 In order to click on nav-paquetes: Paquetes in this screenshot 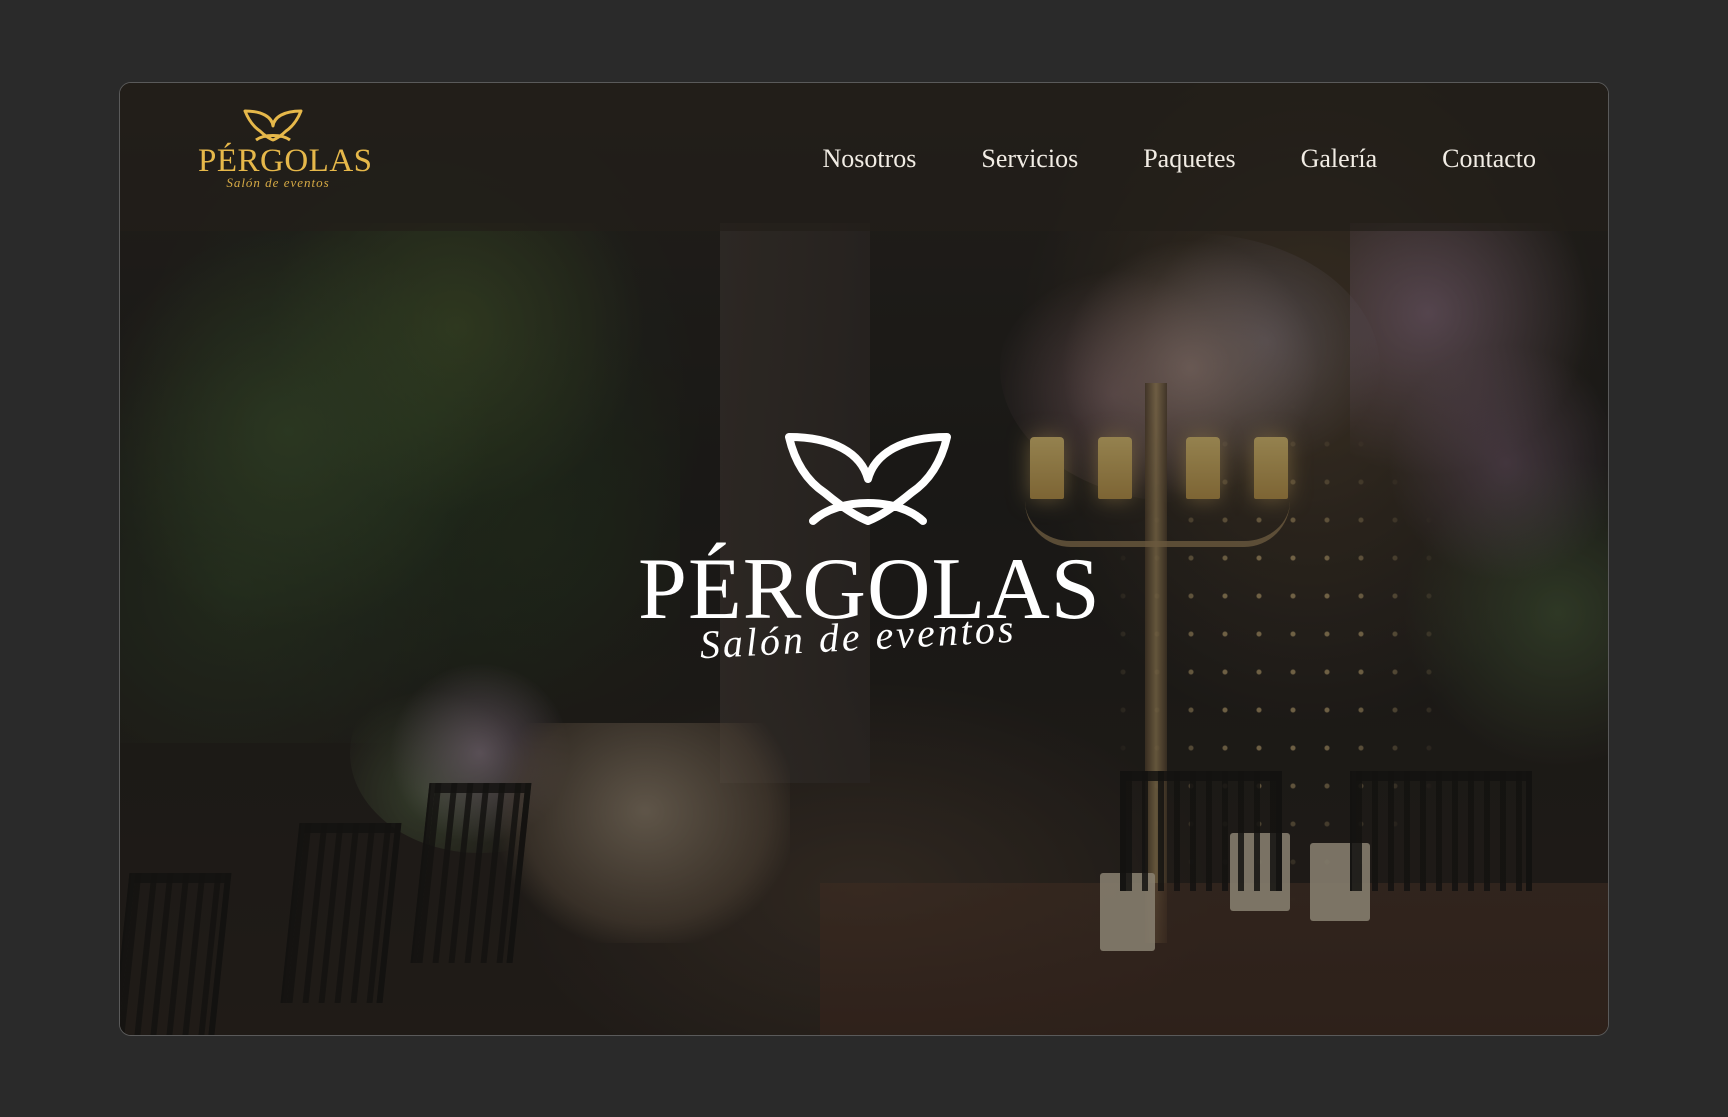, I will do `click(1189, 159)`.